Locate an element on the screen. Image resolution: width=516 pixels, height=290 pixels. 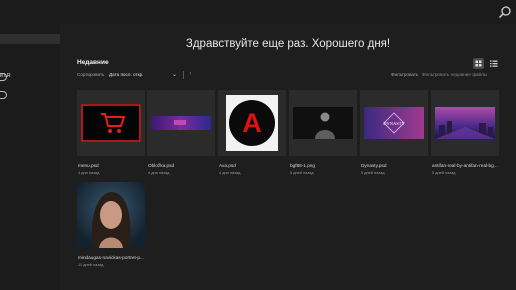
sort-direction-button: ↑ is located at coordinates (190, 74).